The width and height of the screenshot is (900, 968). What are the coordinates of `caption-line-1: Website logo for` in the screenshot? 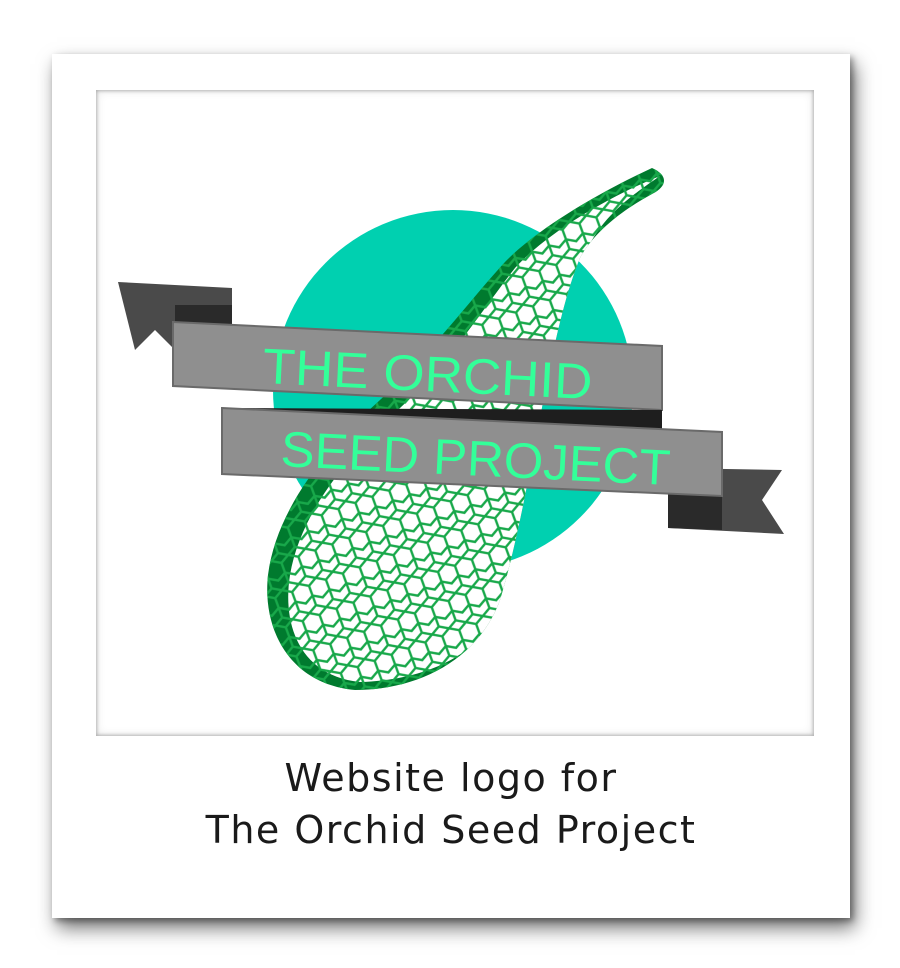 It's located at (451, 778).